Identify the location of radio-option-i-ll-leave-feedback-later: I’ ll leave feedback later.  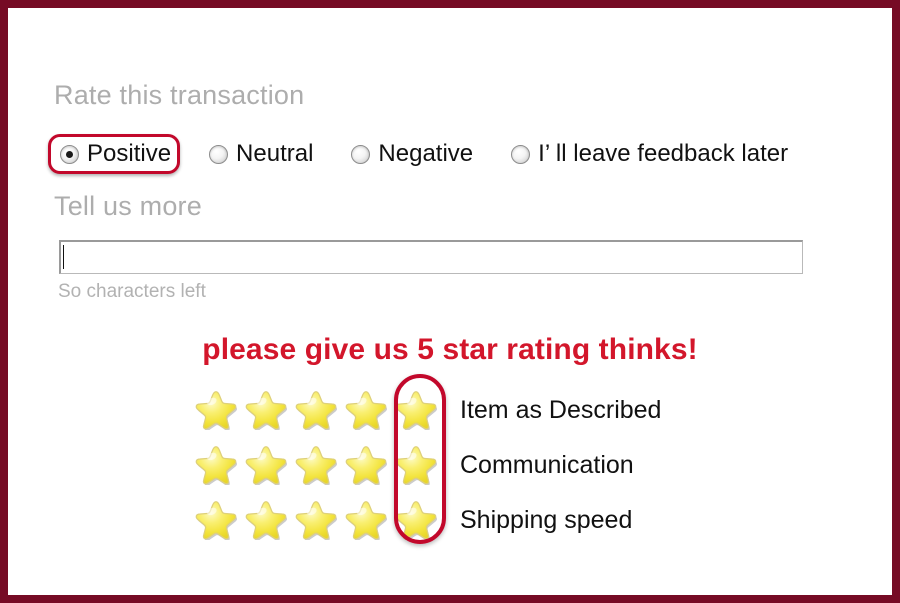
(648, 154).